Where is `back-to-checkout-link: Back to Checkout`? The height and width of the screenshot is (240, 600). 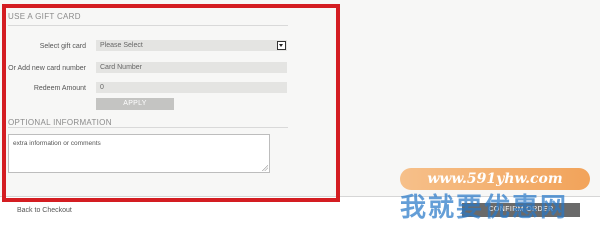
back-to-checkout-link: Back to Checkout is located at coordinates (44, 210).